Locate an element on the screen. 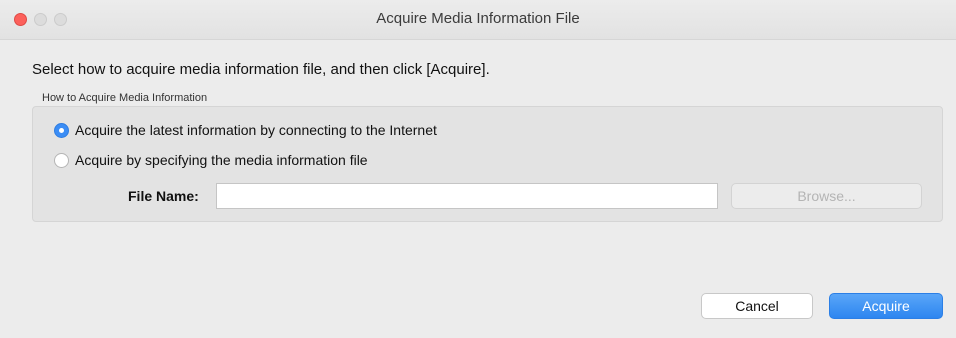 This screenshot has height=338, width=956. radio-selected-icon is located at coordinates (61, 130).